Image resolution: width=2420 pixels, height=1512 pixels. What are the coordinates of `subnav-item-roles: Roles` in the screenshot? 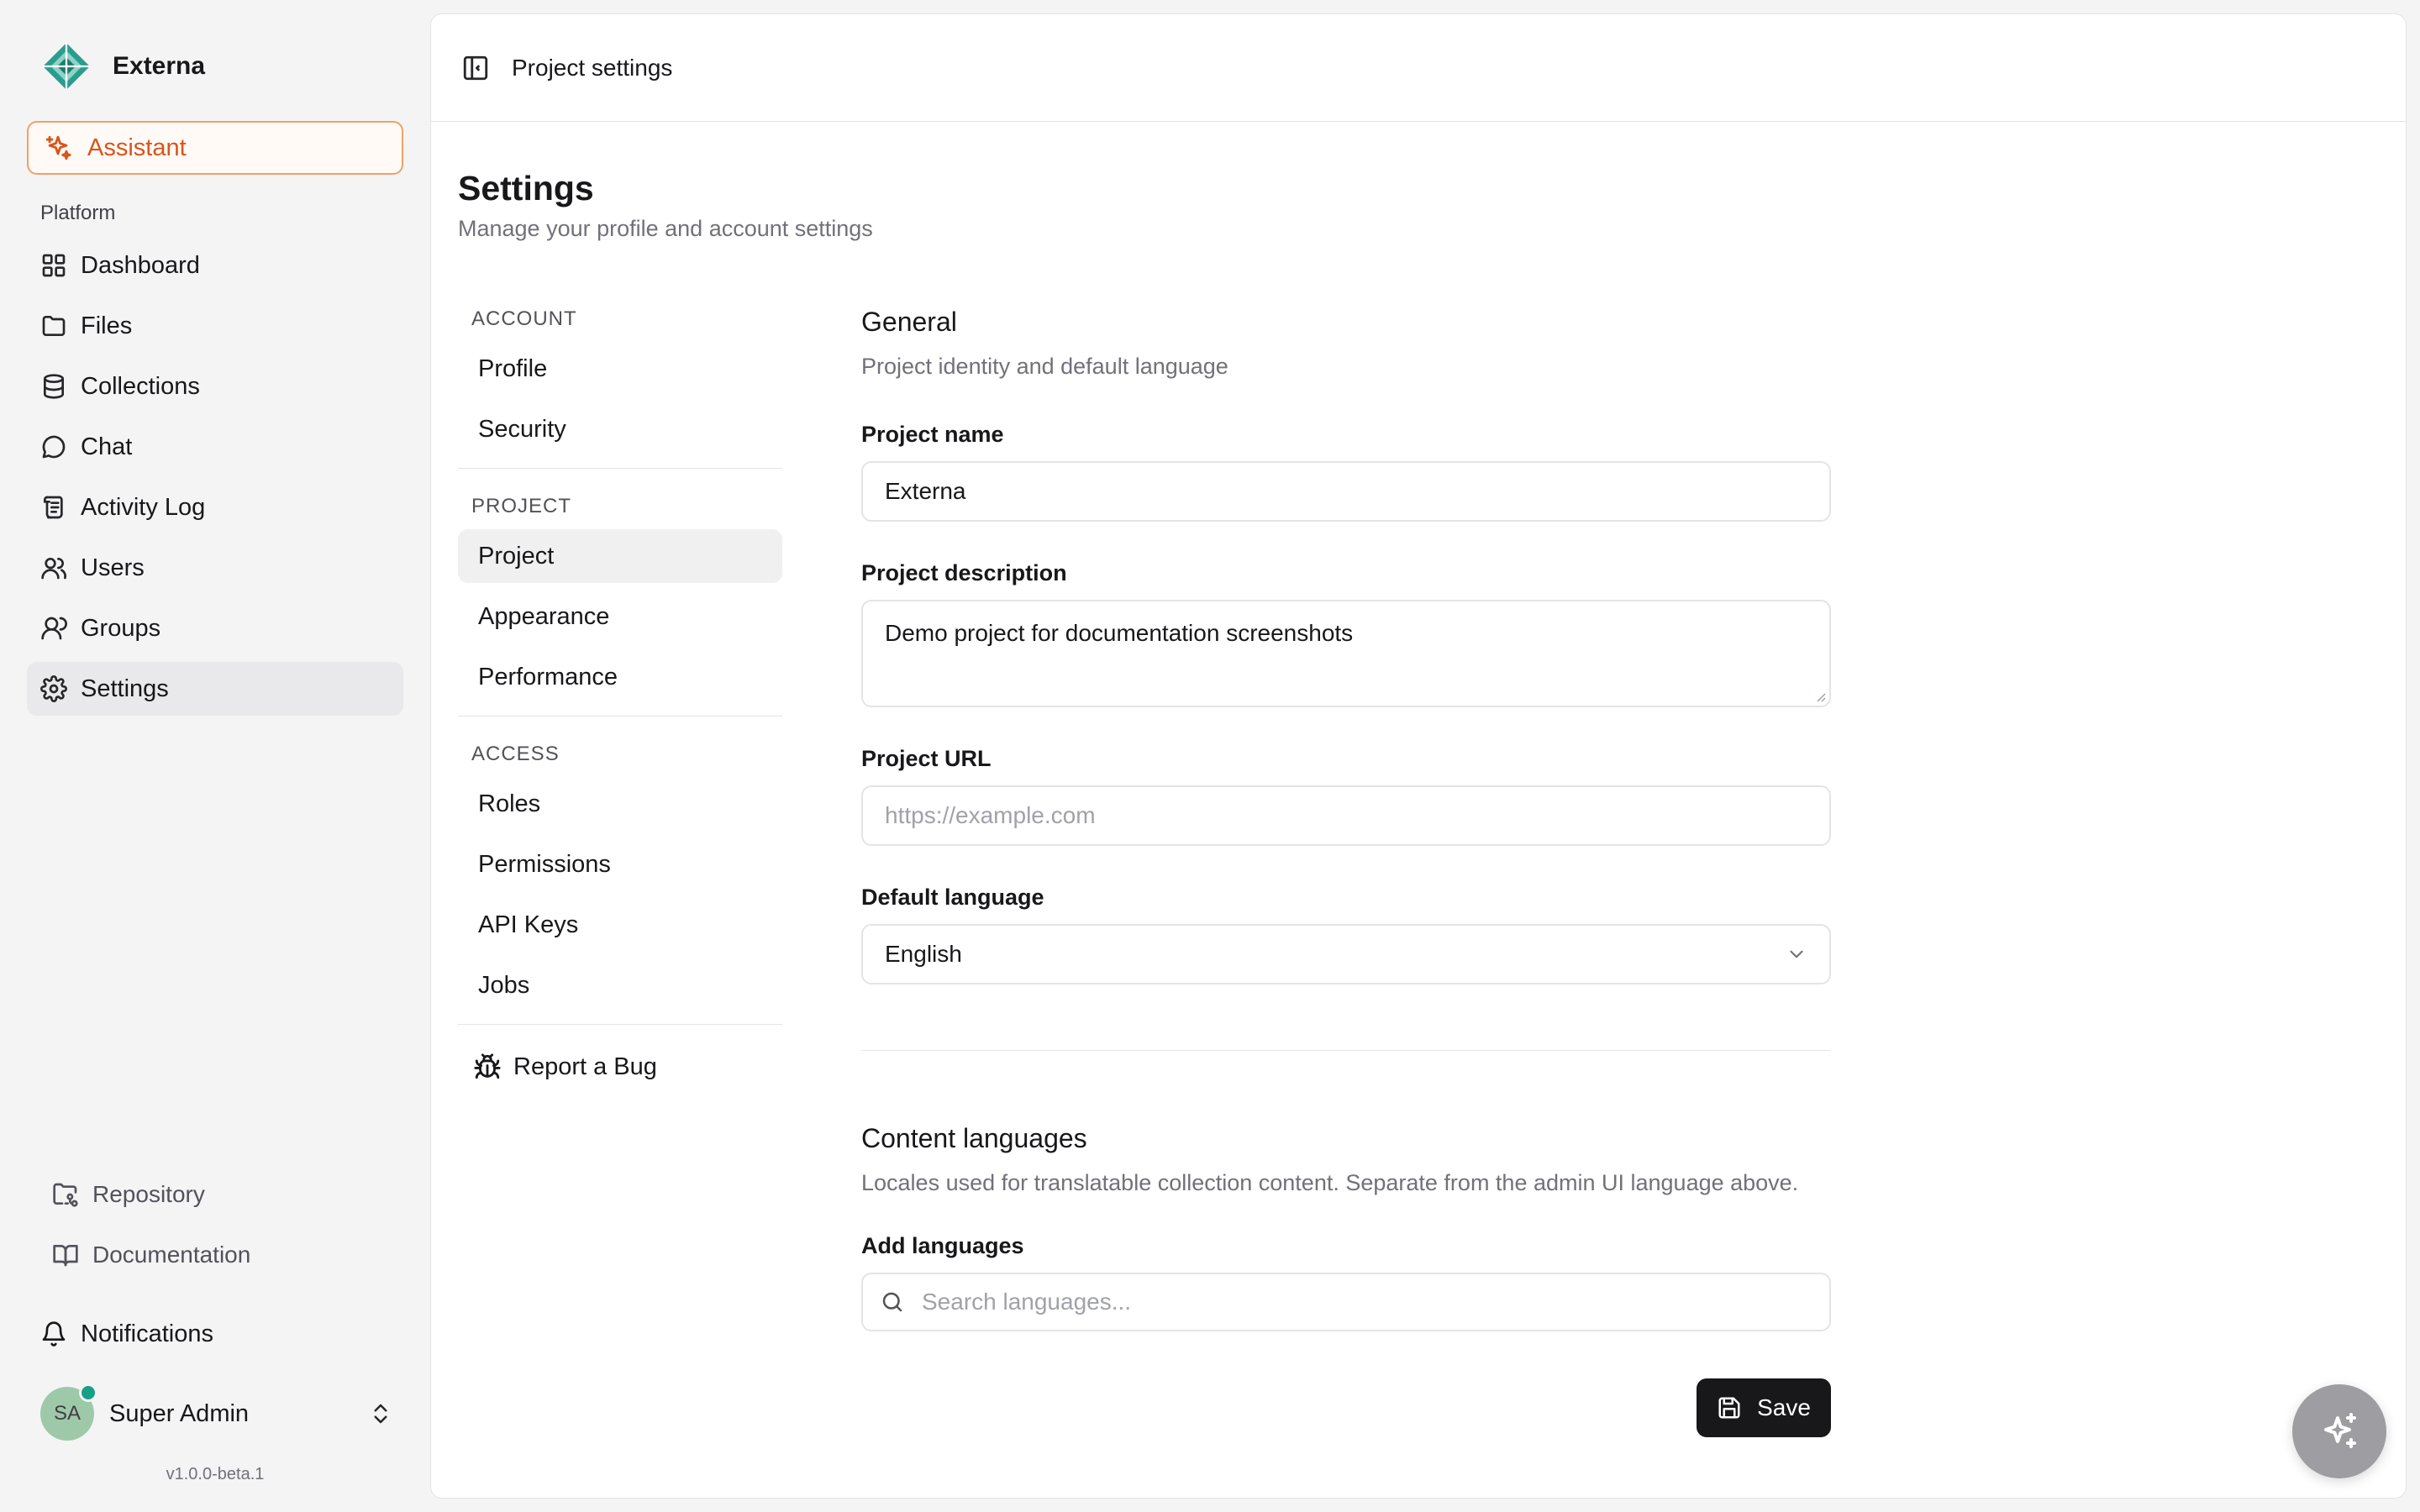 It's located at (620, 804).